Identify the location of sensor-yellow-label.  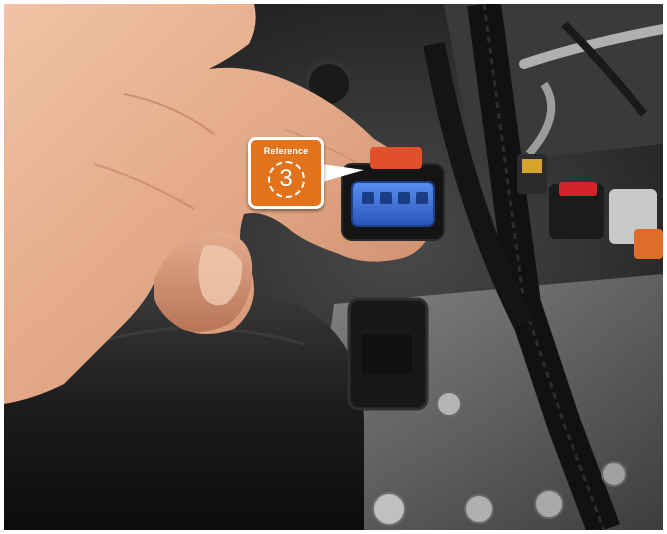
(532, 166).